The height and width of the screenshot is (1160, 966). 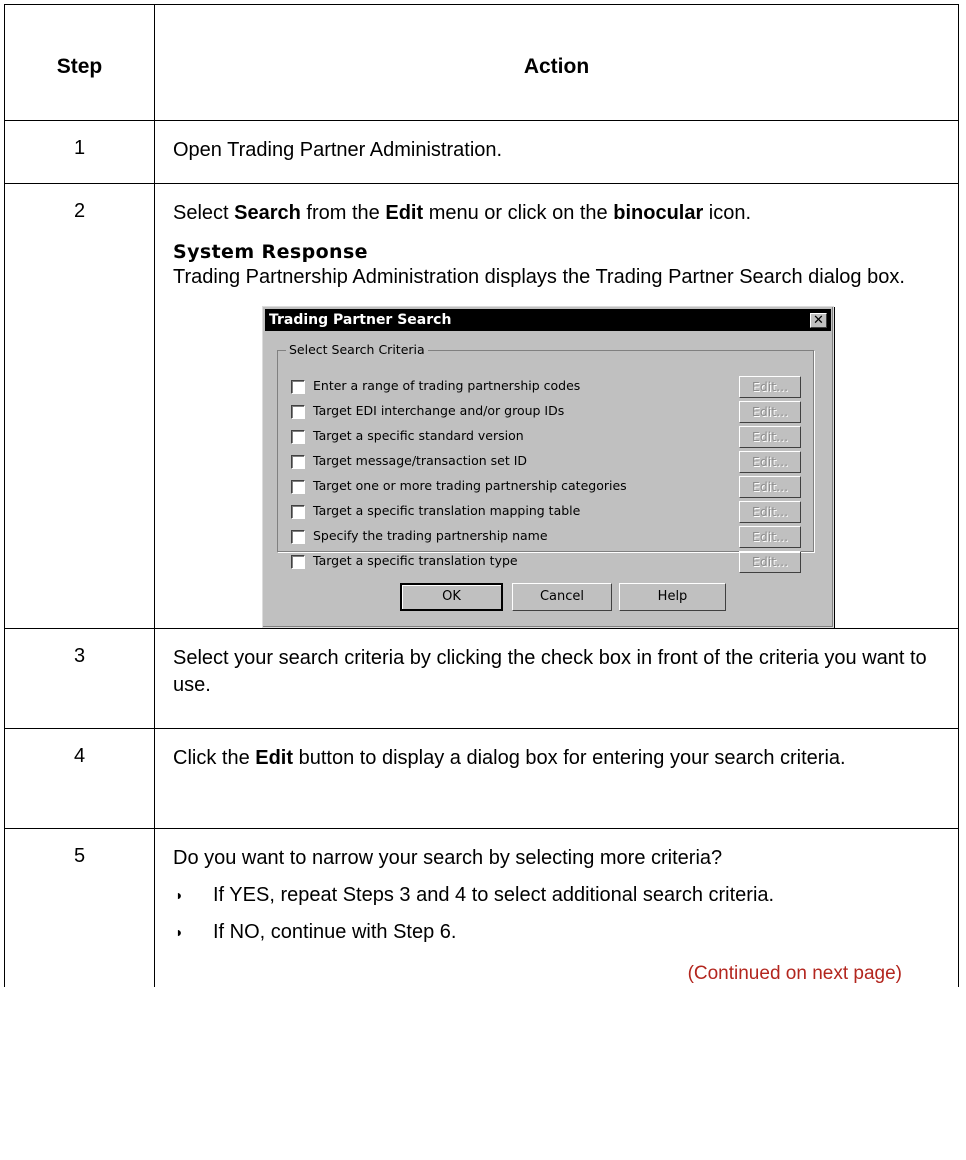 I want to click on criteria-label: Target message/transaction set ID, so click(x=420, y=460).